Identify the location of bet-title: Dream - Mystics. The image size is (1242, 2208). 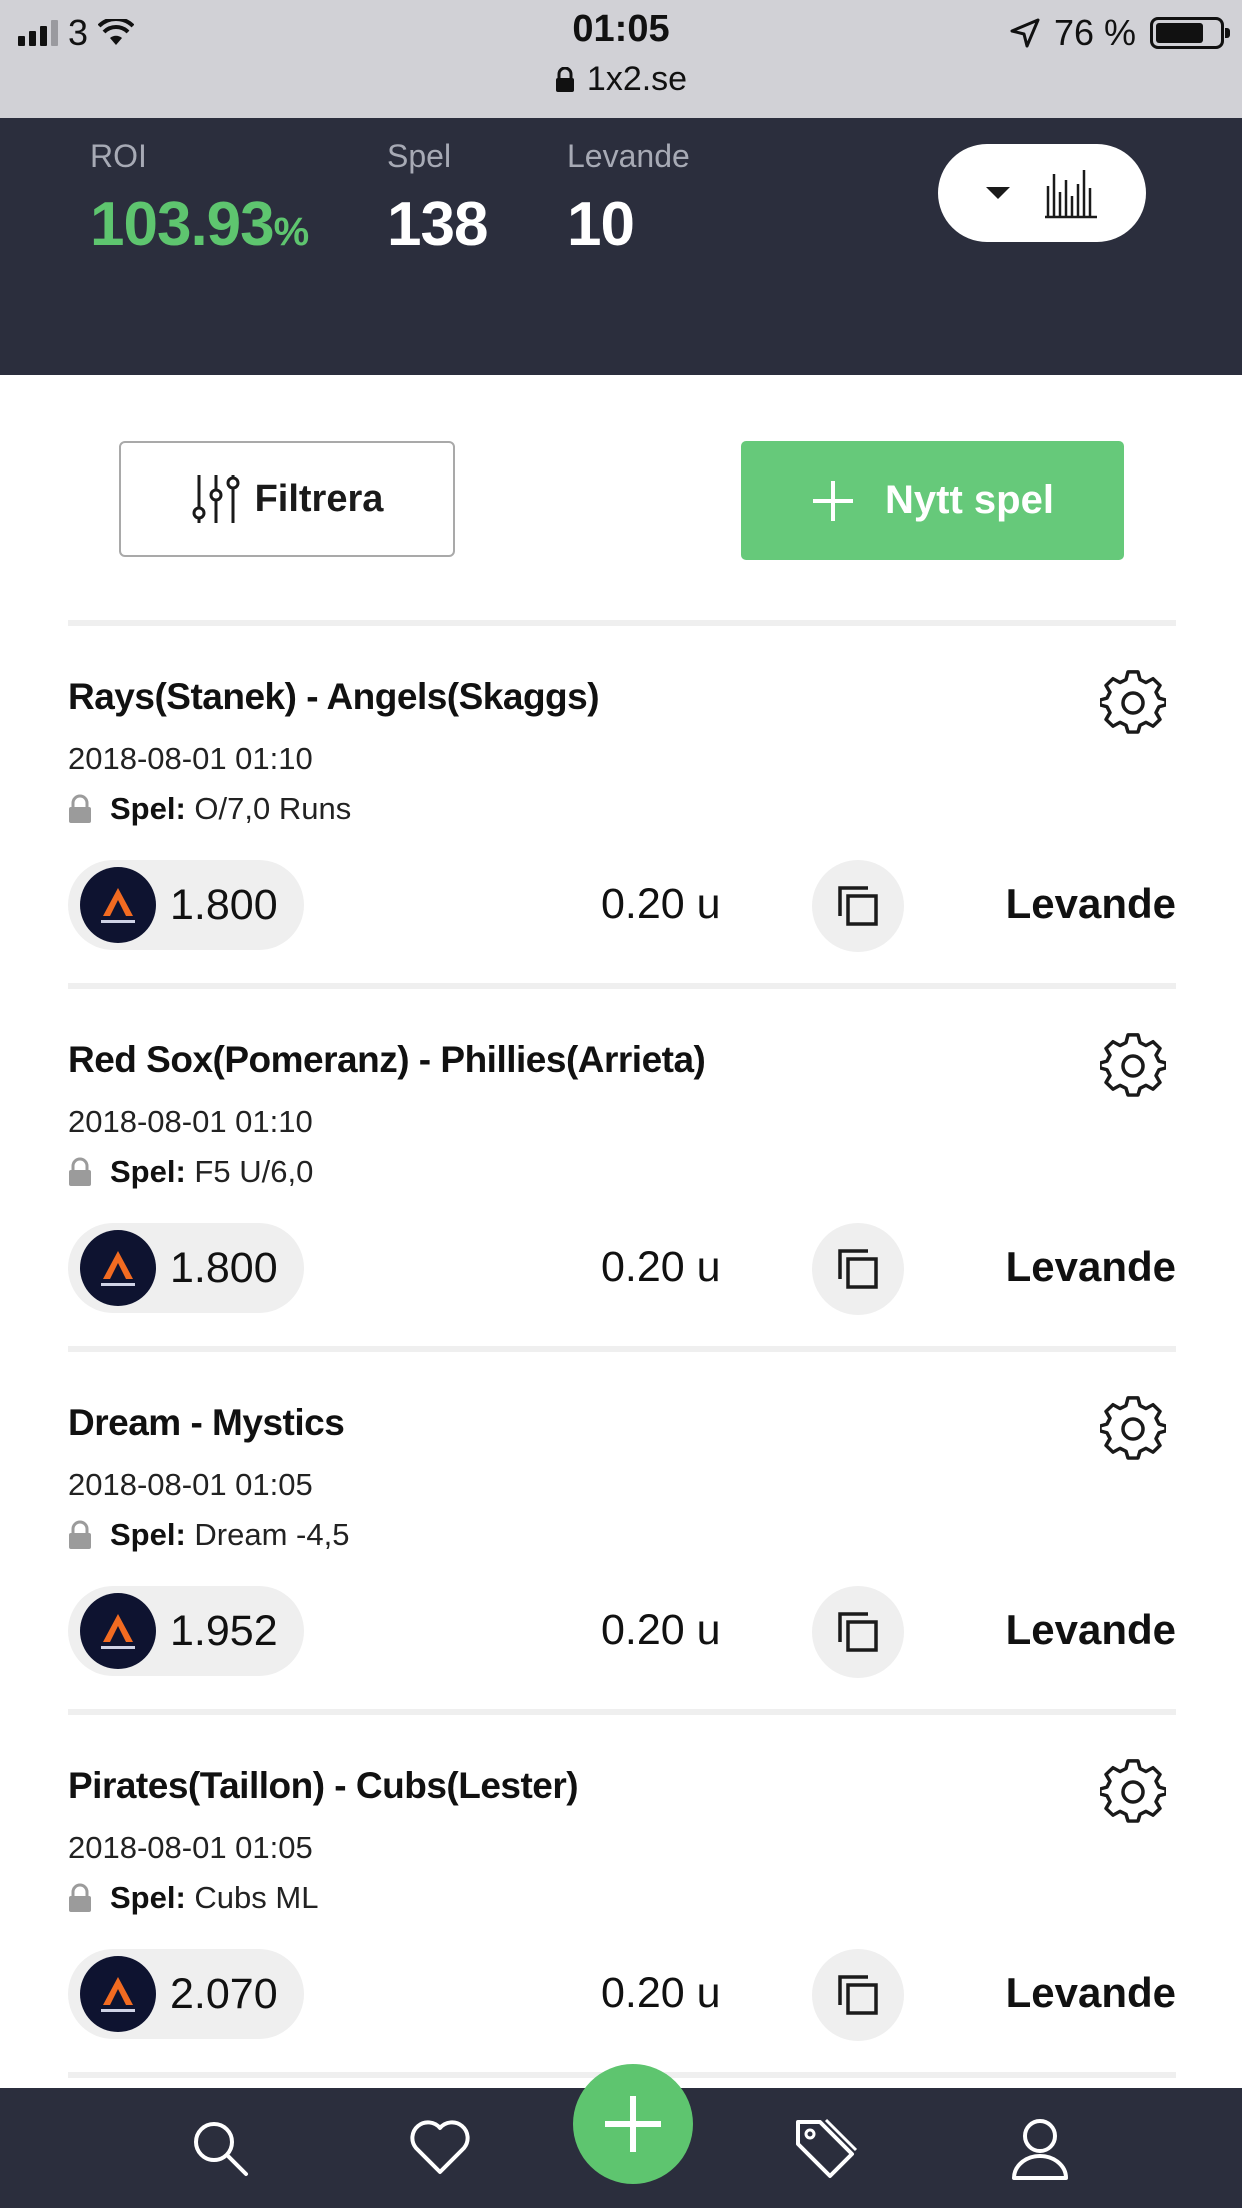
(206, 1422).